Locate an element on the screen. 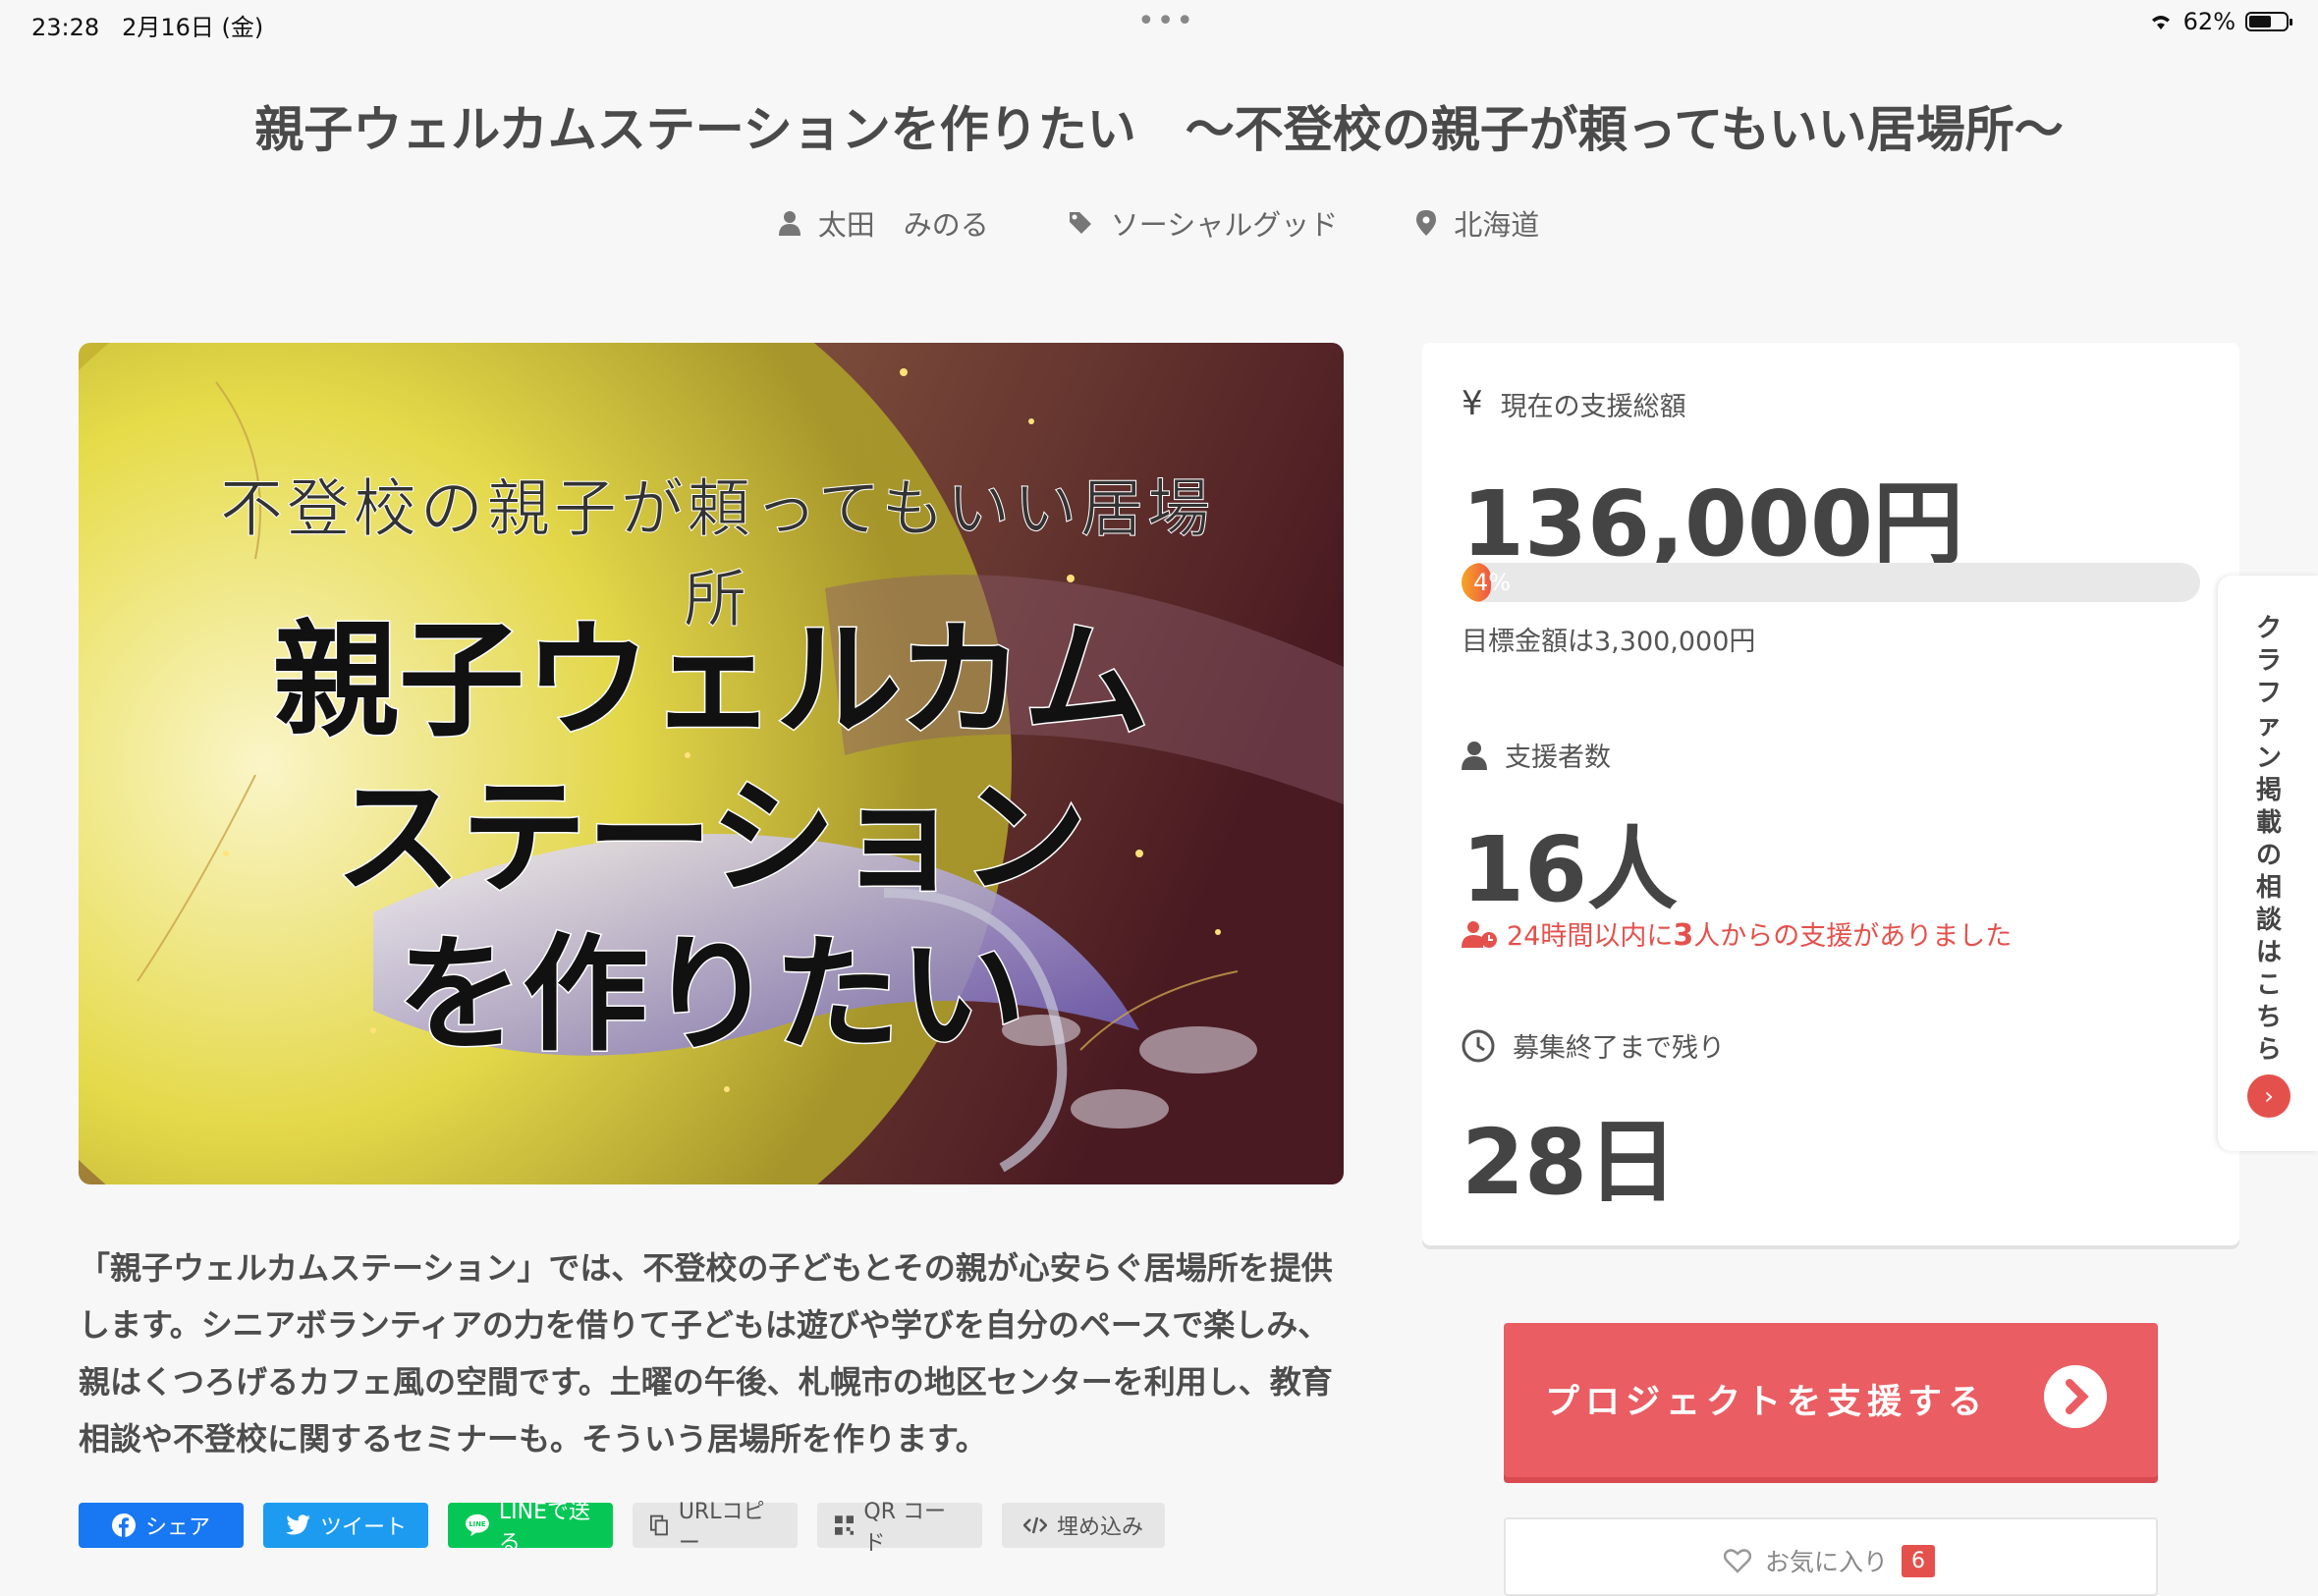  backers-label: 支援者数 is located at coordinates (1536, 755).